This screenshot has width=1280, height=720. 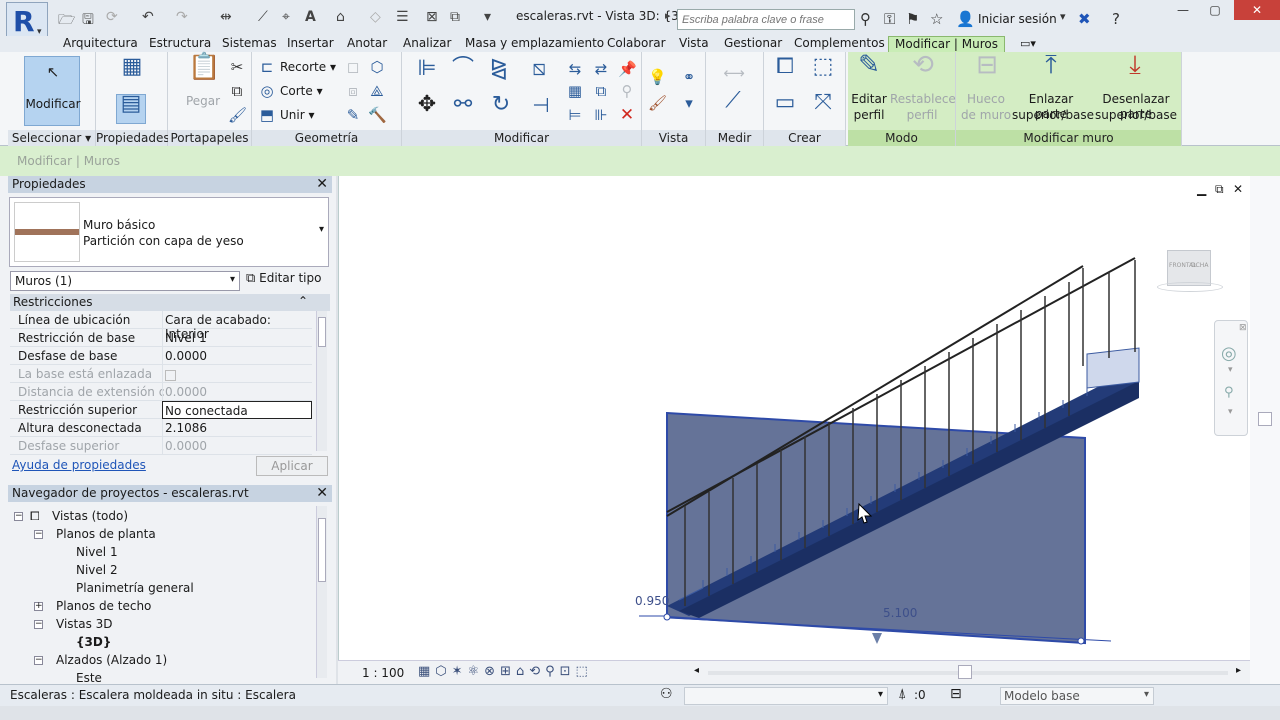 What do you see at coordinates (1243, 328) in the screenshot?
I see `close-icon: ⊠` at bounding box center [1243, 328].